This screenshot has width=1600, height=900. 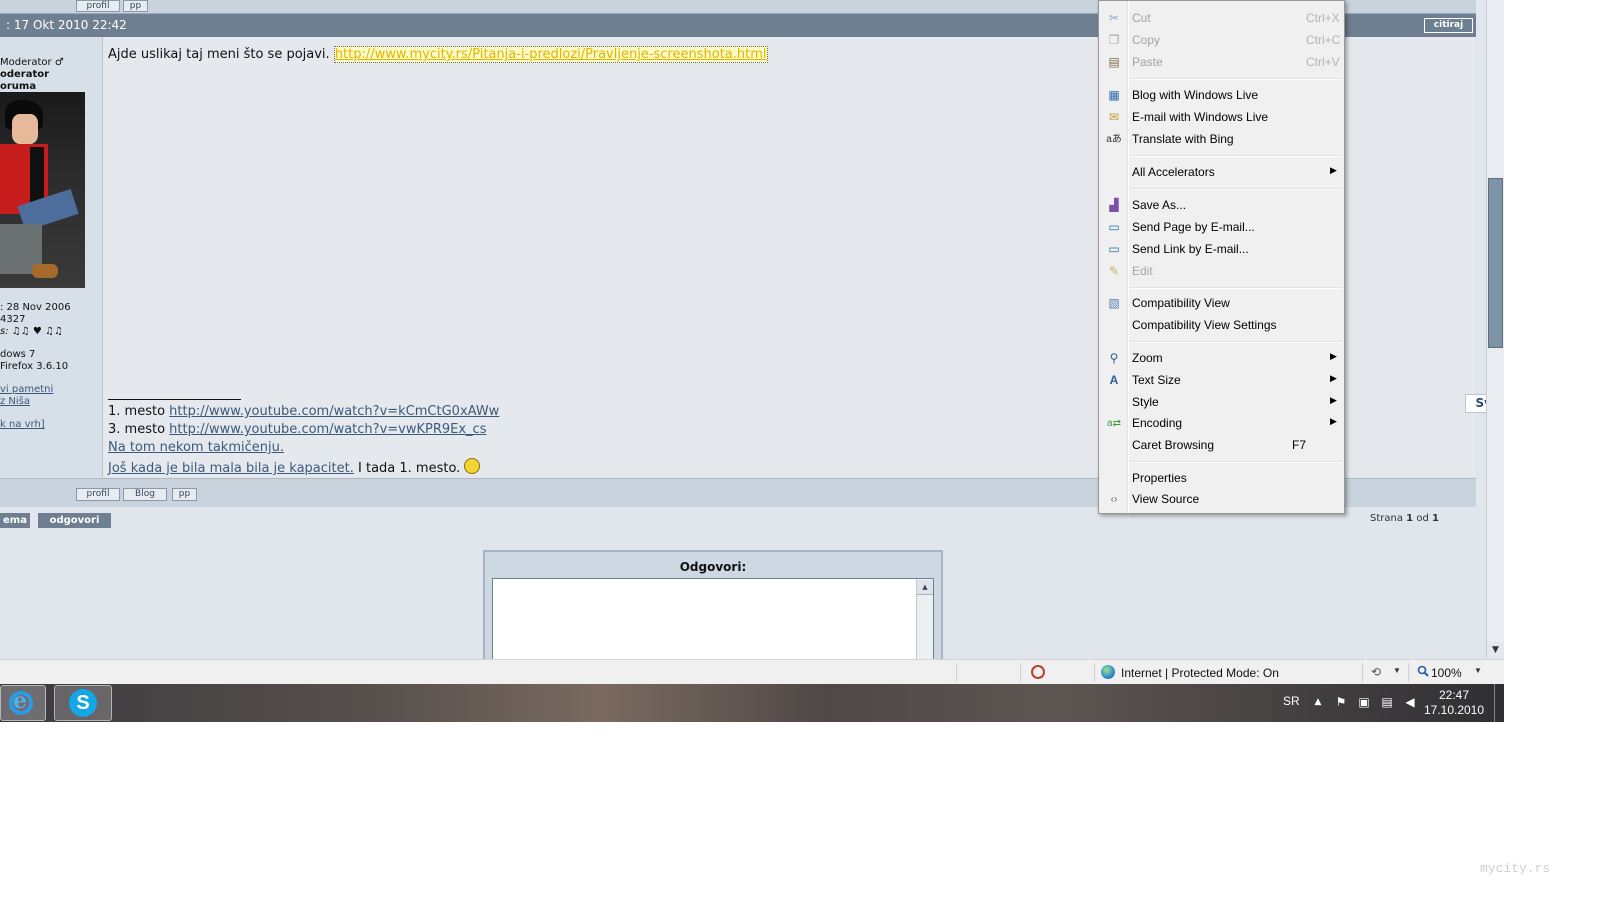 I want to click on send-page-icon: ▭, so click(x=1114, y=227).